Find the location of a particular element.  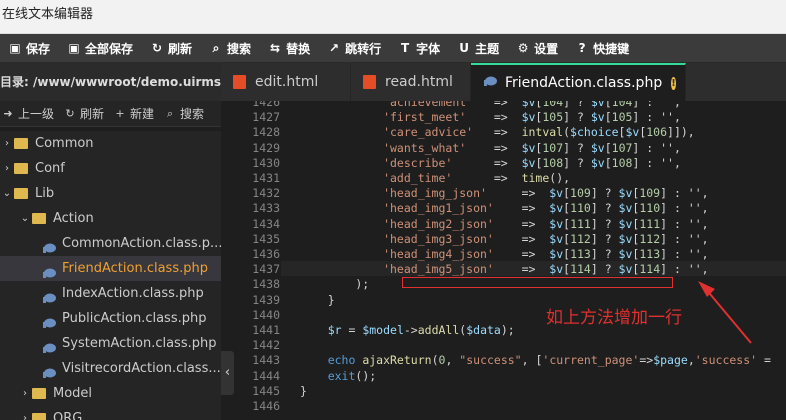

replace-icon: ⇆ is located at coordinates (275, 48).